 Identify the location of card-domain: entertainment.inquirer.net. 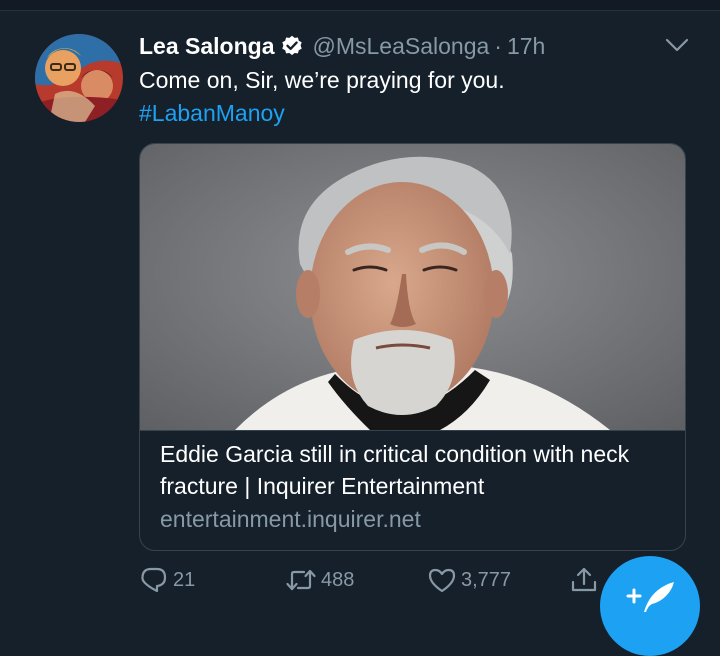
(290, 519).